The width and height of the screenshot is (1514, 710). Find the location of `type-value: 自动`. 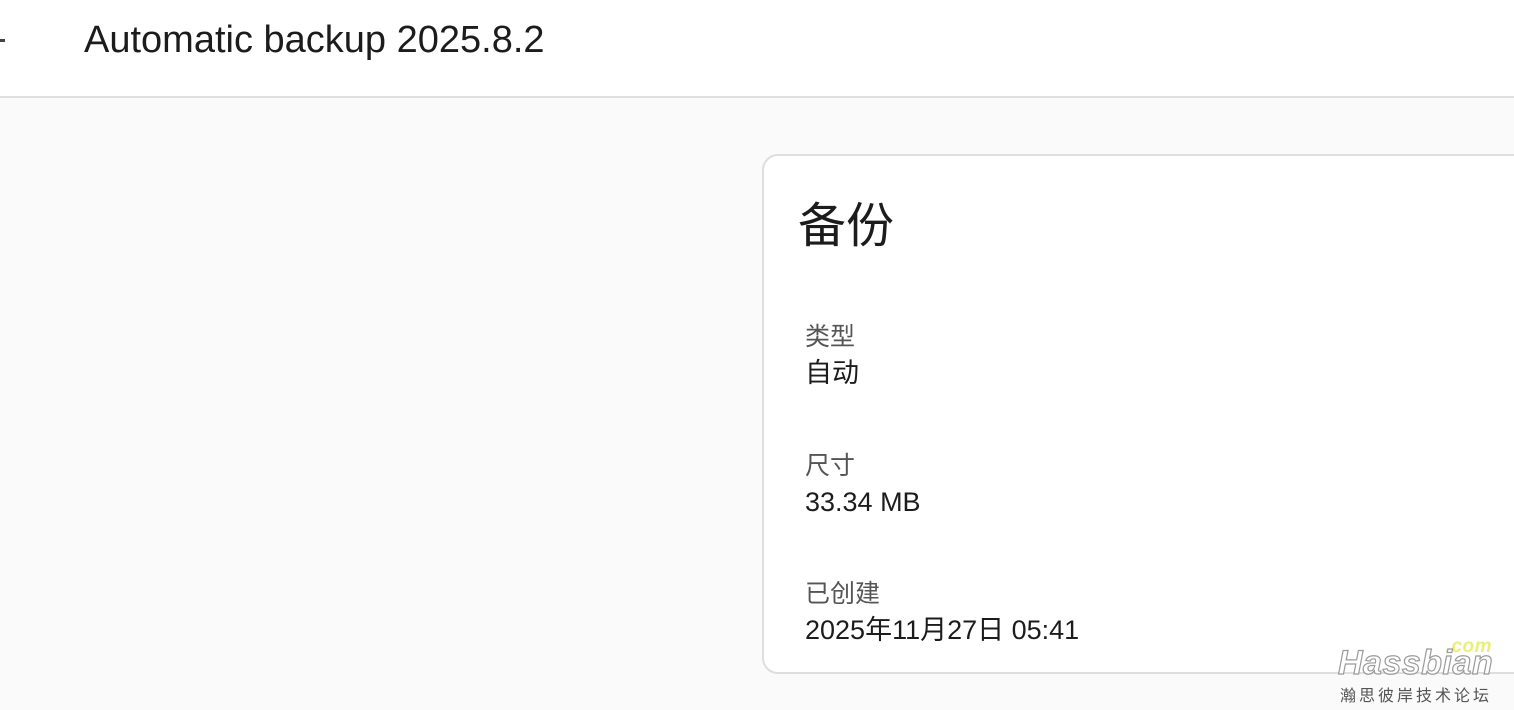

type-value: 自动 is located at coordinates (832, 373).